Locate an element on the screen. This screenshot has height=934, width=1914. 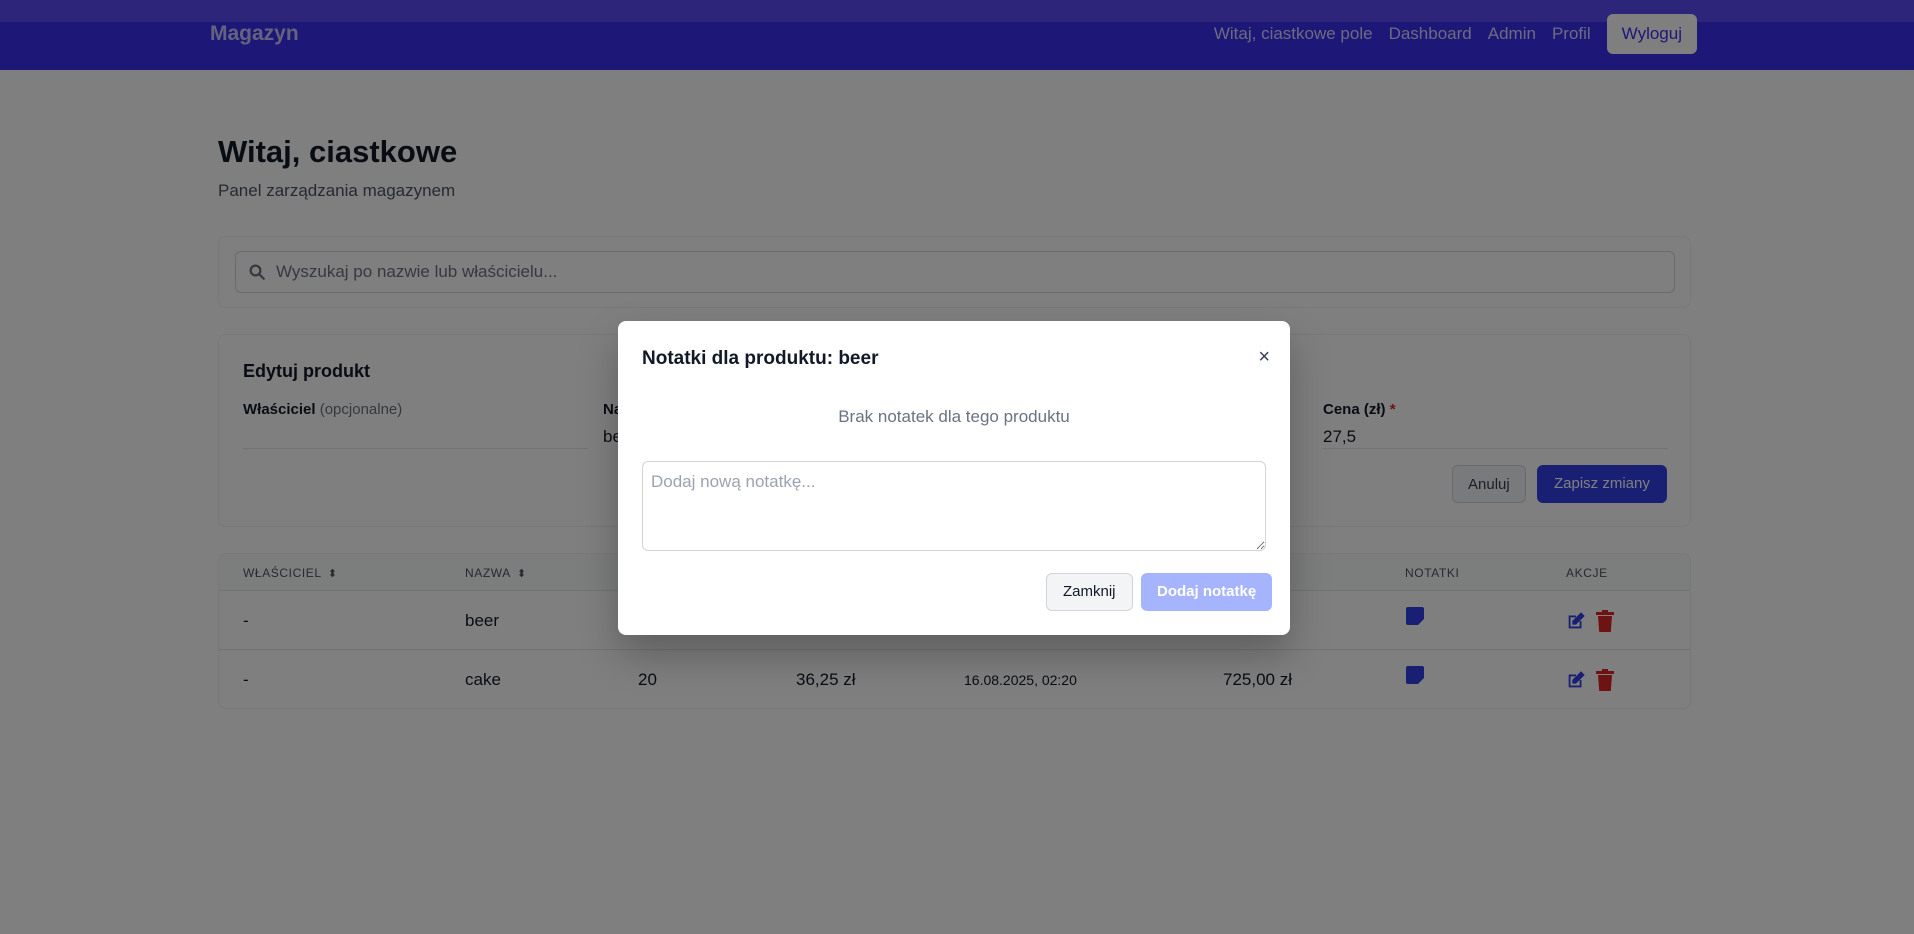
modal-title: Notatki dla produktu: beer is located at coordinates (760, 358).